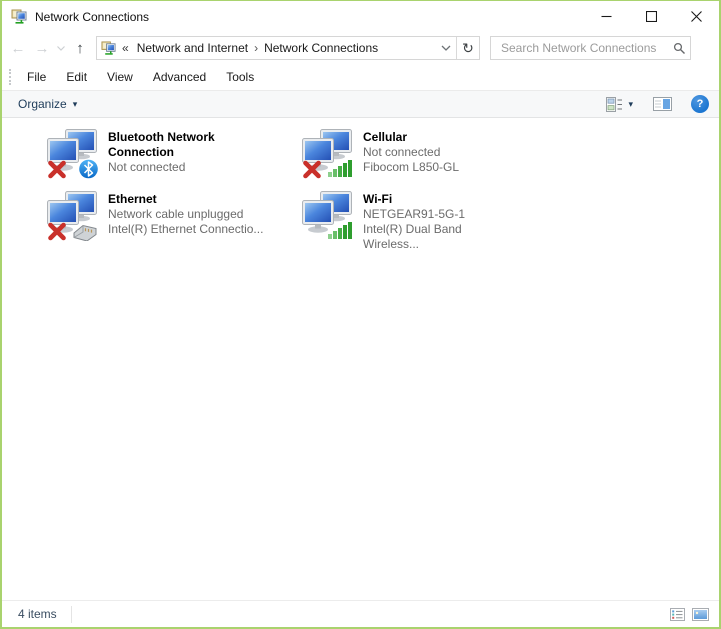  I want to click on bluetooth-icon, so click(88, 169).